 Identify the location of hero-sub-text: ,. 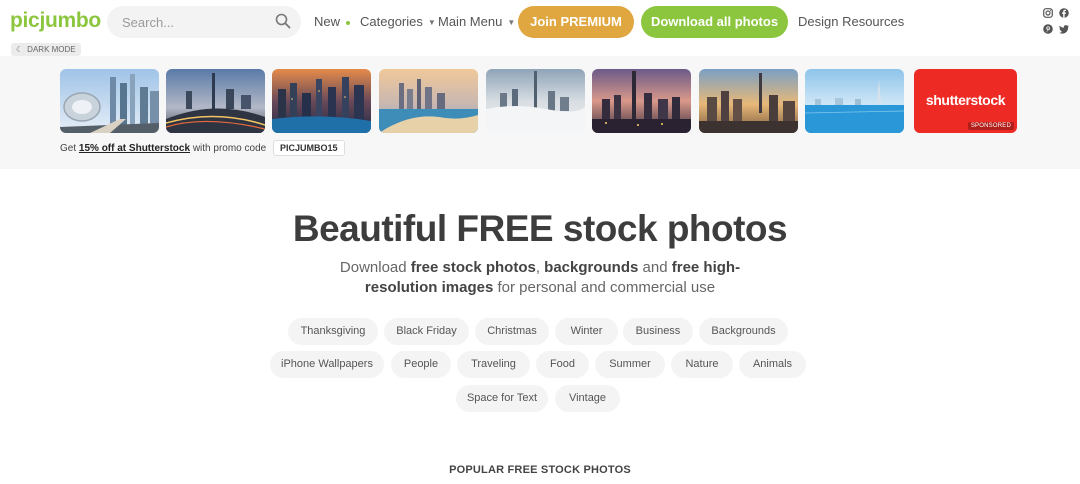
(537, 267).